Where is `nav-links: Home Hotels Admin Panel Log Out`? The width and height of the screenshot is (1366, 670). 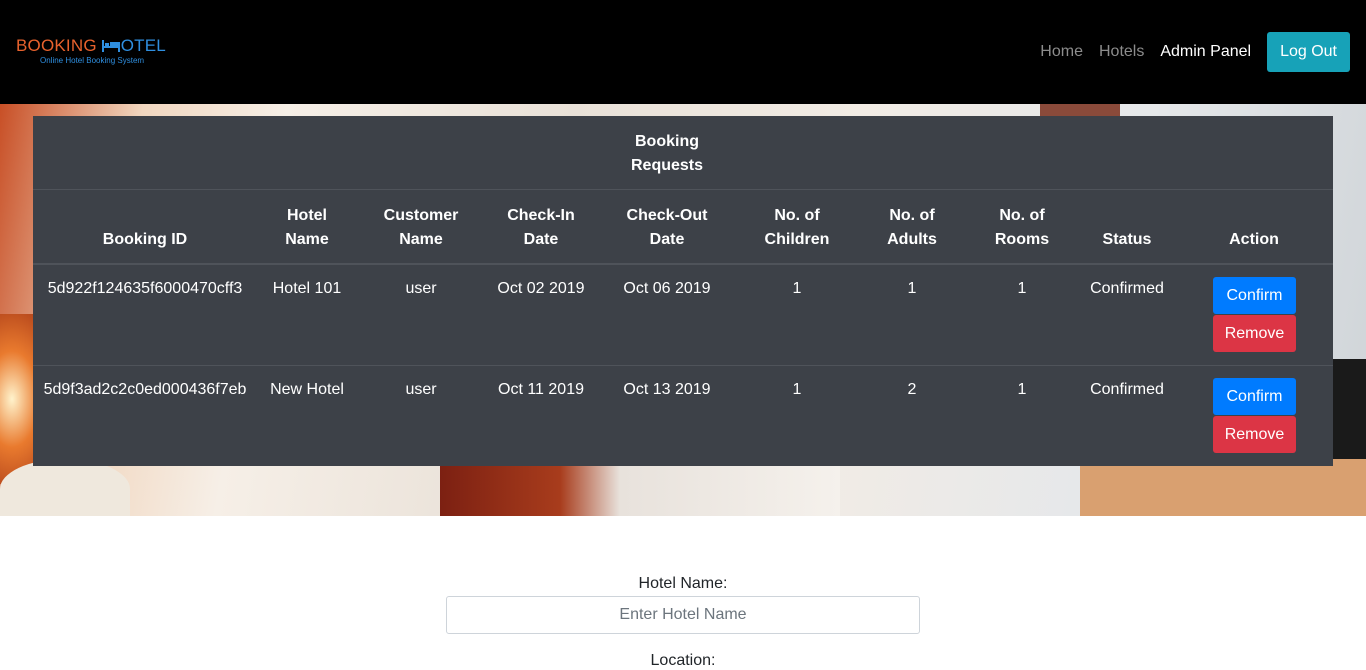
nav-links: Home Hotels Admin Panel Log Out is located at coordinates (1191, 52).